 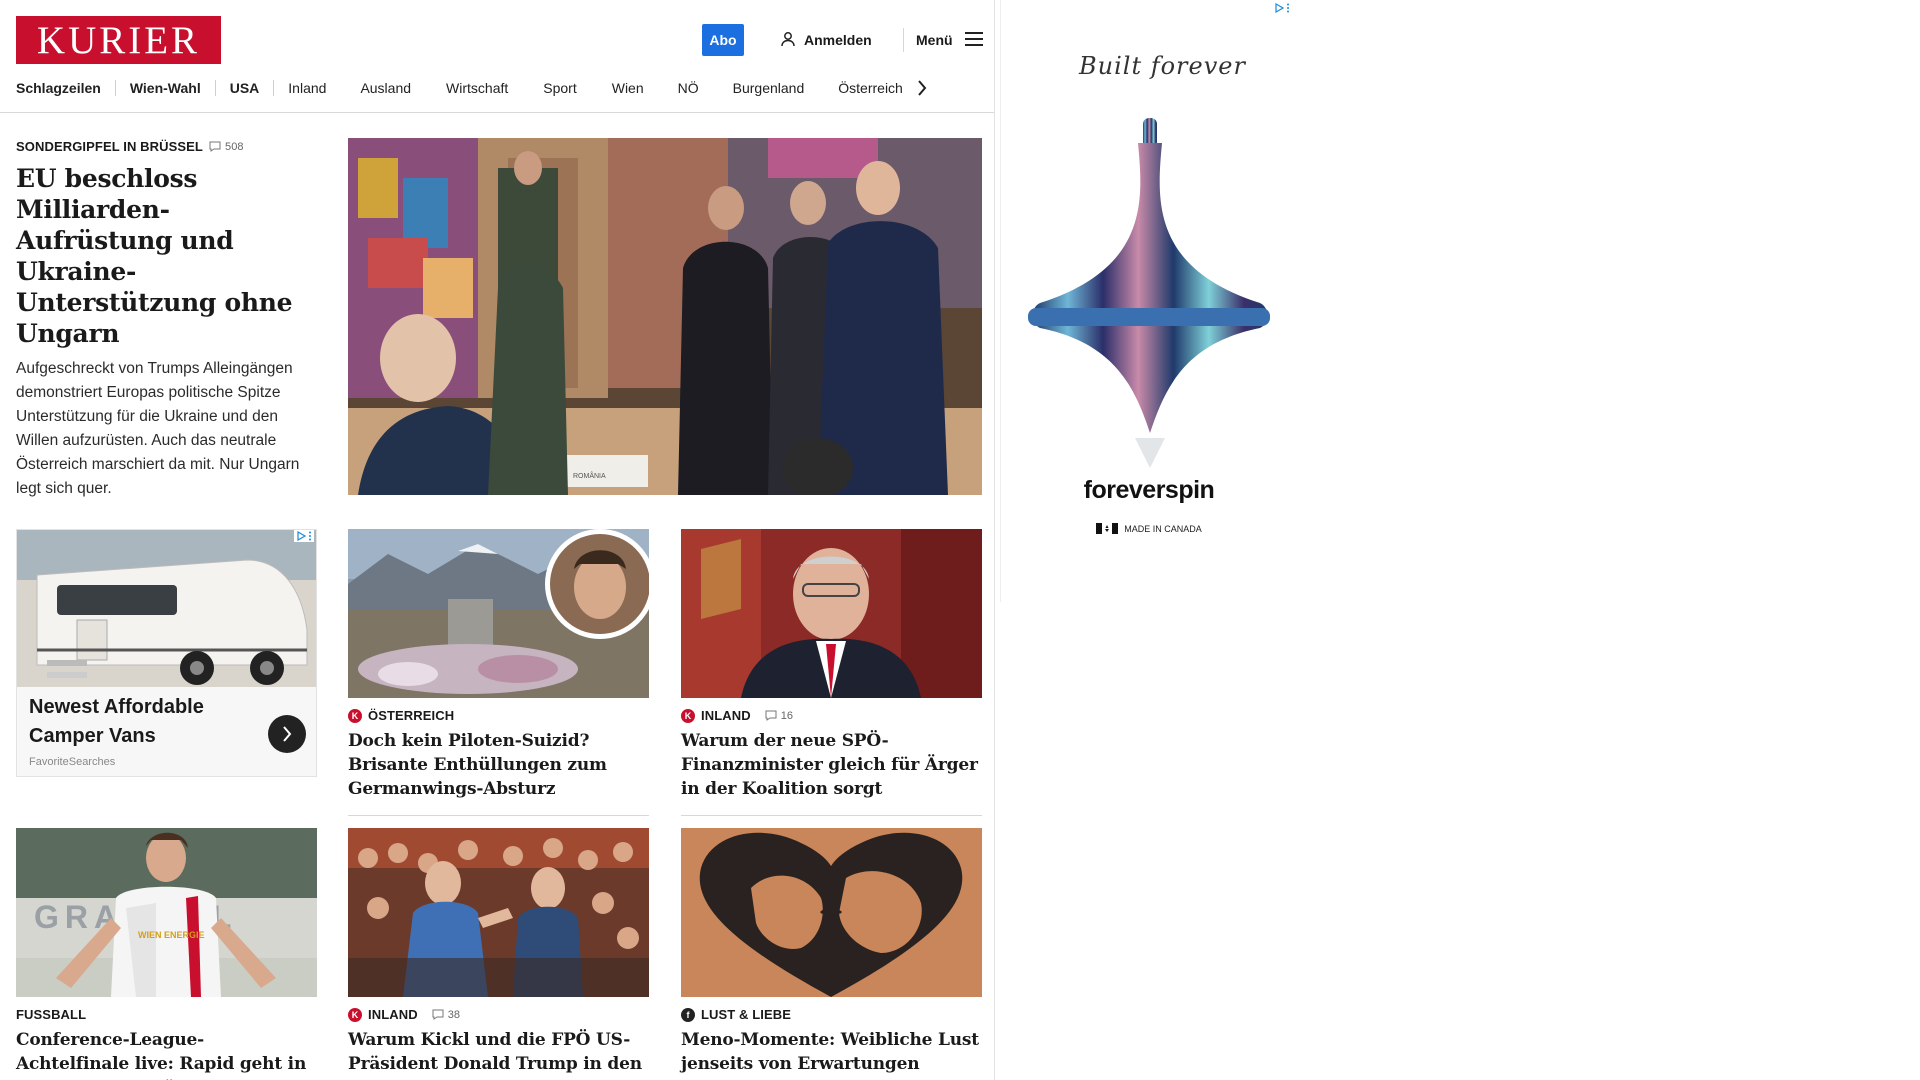 What do you see at coordinates (903, 40) in the screenshot?
I see `header-divider` at bounding box center [903, 40].